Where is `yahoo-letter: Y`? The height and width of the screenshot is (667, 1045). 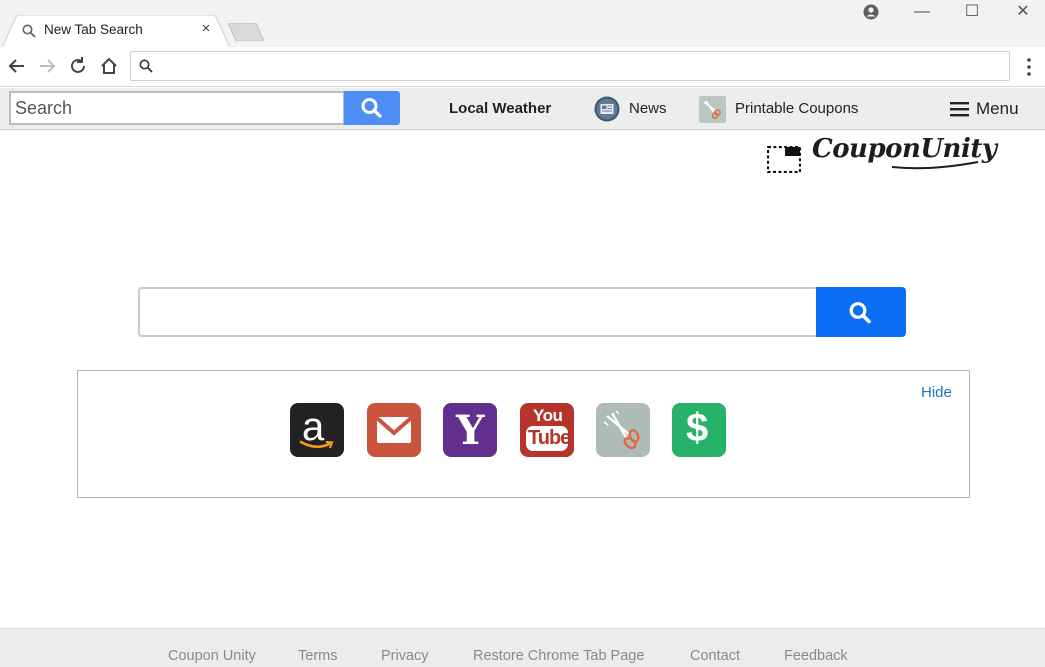
yahoo-letter: Y is located at coordinates (470, 430).